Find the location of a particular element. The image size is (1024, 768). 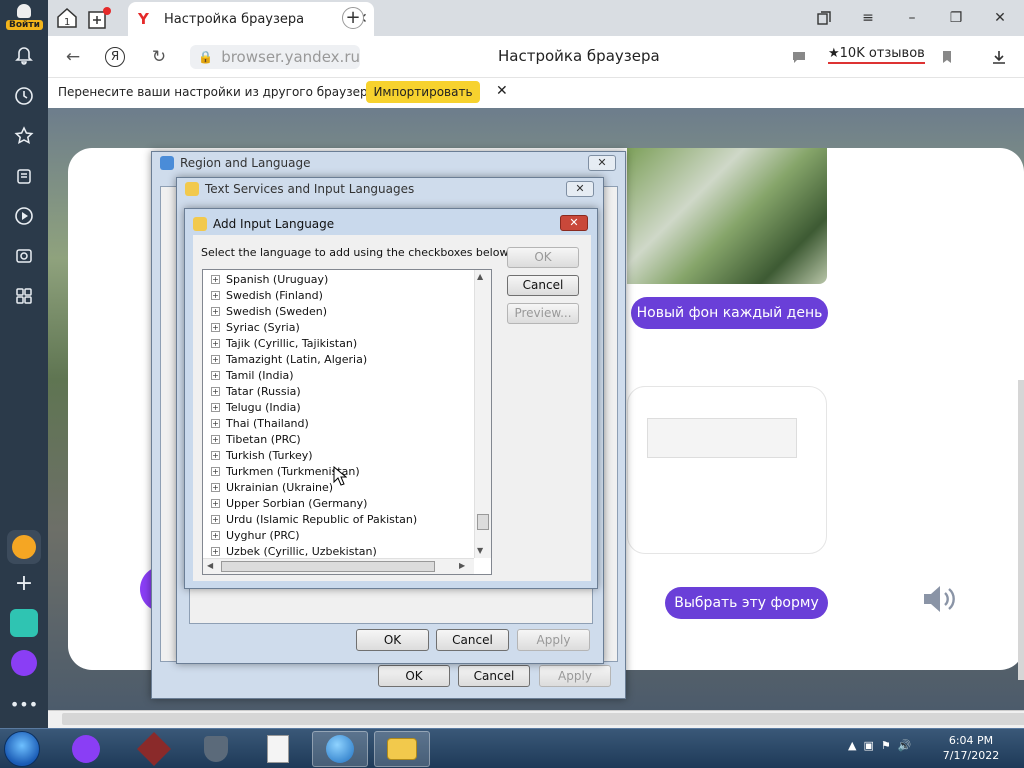

language-item: + Swedish (Finland) is located at coordinates (267, 295).